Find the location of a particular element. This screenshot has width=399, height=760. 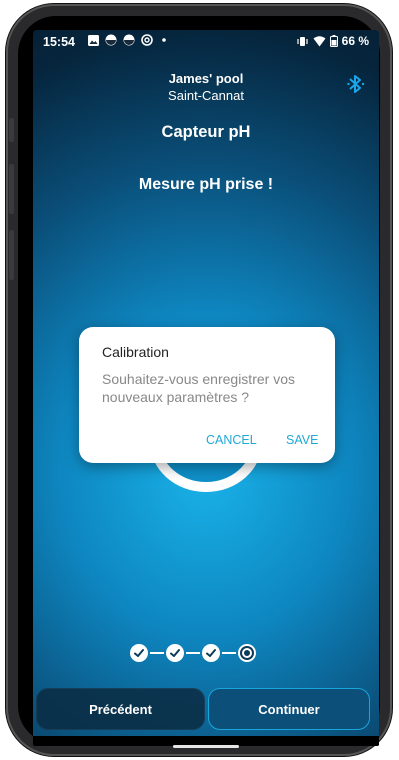

at-sign-icon is located at coordinates (147, 40).